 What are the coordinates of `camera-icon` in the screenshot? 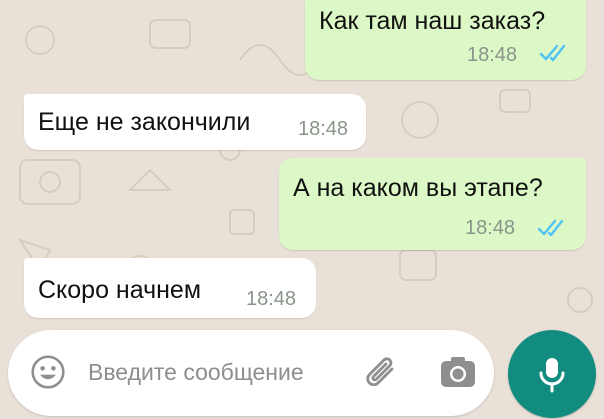 It's located at (458, 372).